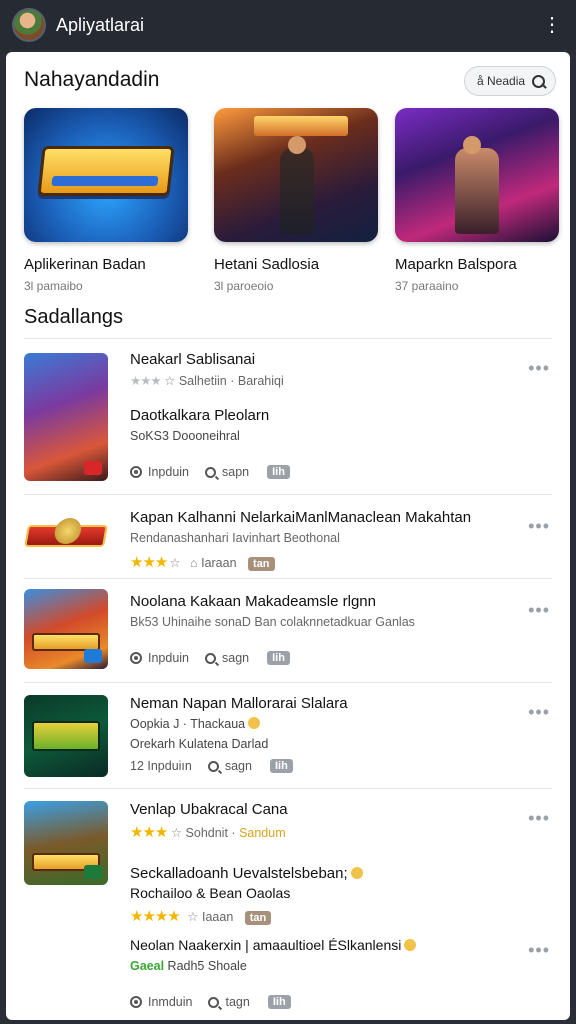 The height and width of the screenshot is (1024, 576). Describe the element at coordinates (155, 916) in the screenshot. I see `rating-stars: ★★★★` at that location.